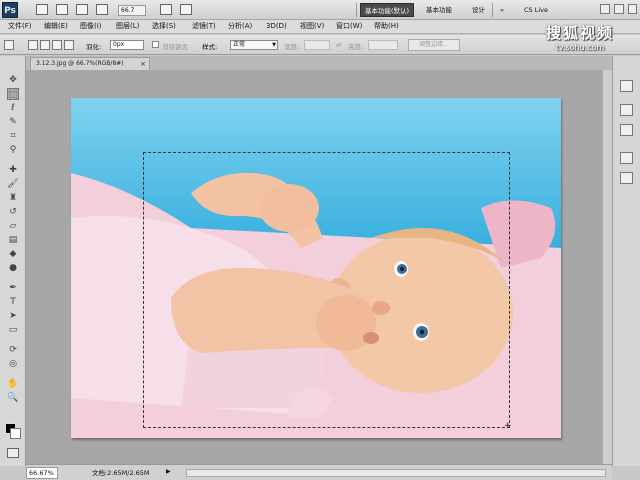  What do you see at coordinates (13, 94) in the screenshot?
I see `rectangular-marquee-tool-icon: ⬚` at bounding box center [13, 94].